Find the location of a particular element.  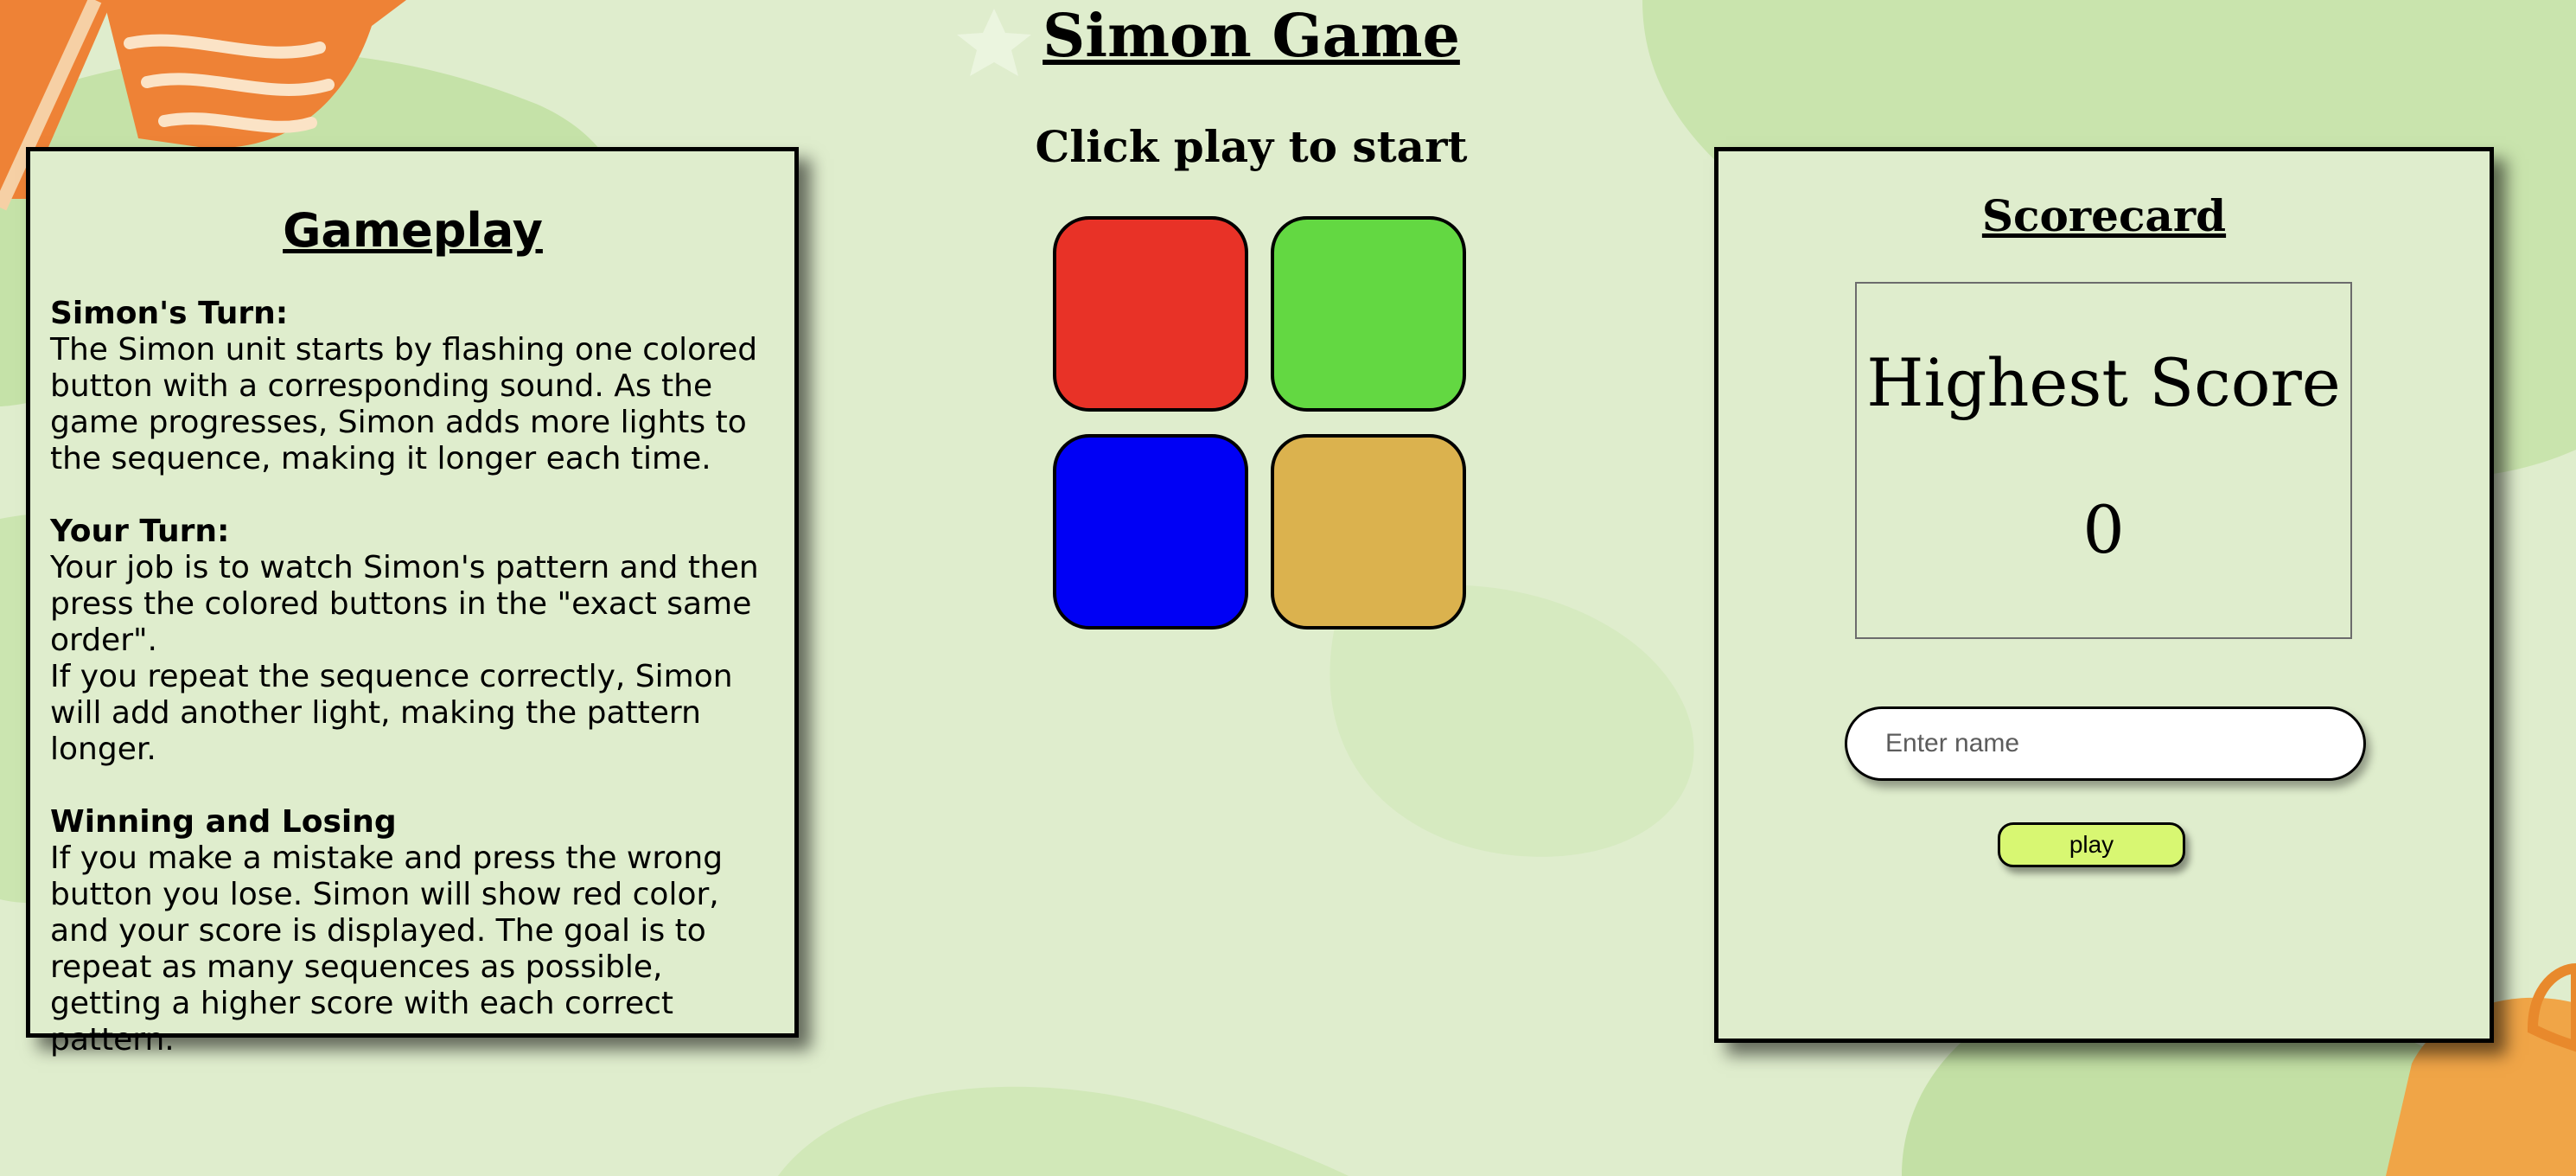

red-pad is located at coordinates (1150, 314).